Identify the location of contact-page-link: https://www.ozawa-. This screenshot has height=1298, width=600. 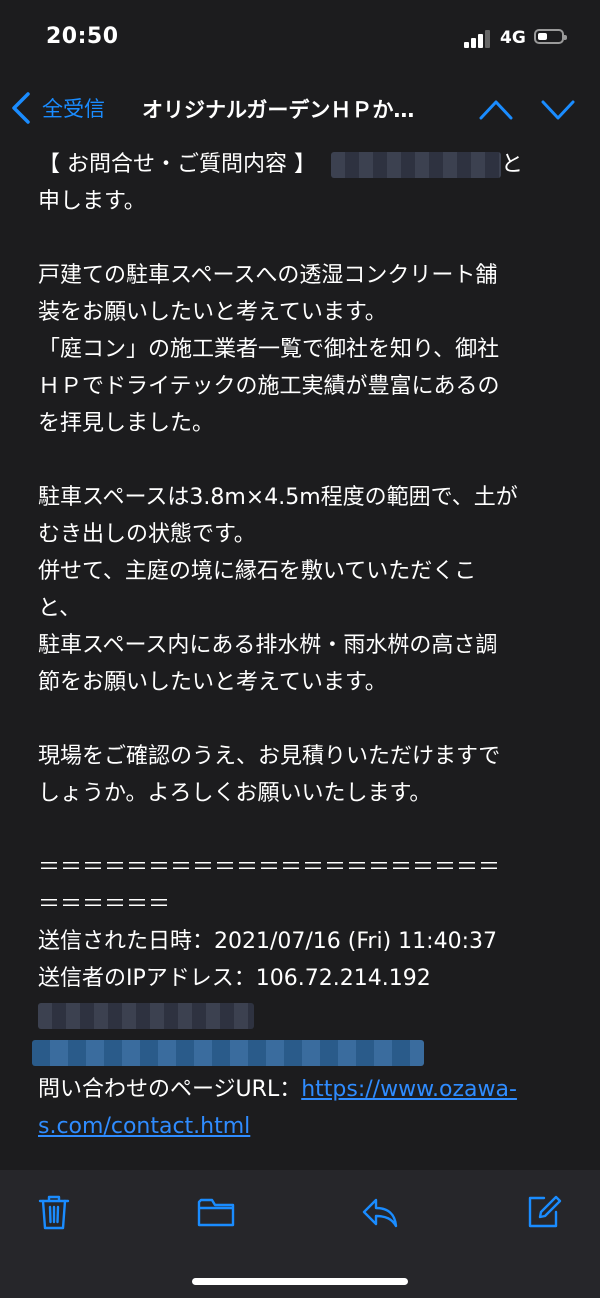
(409, 1089).